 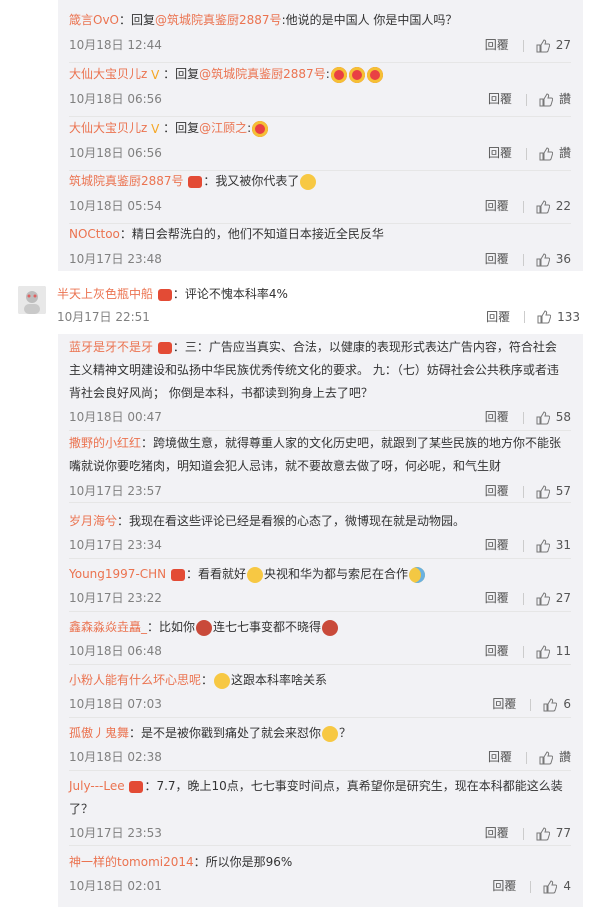 I want to click on commenter-name: 小粉人能有什么坏心思呢, so click(x=135, y=680).